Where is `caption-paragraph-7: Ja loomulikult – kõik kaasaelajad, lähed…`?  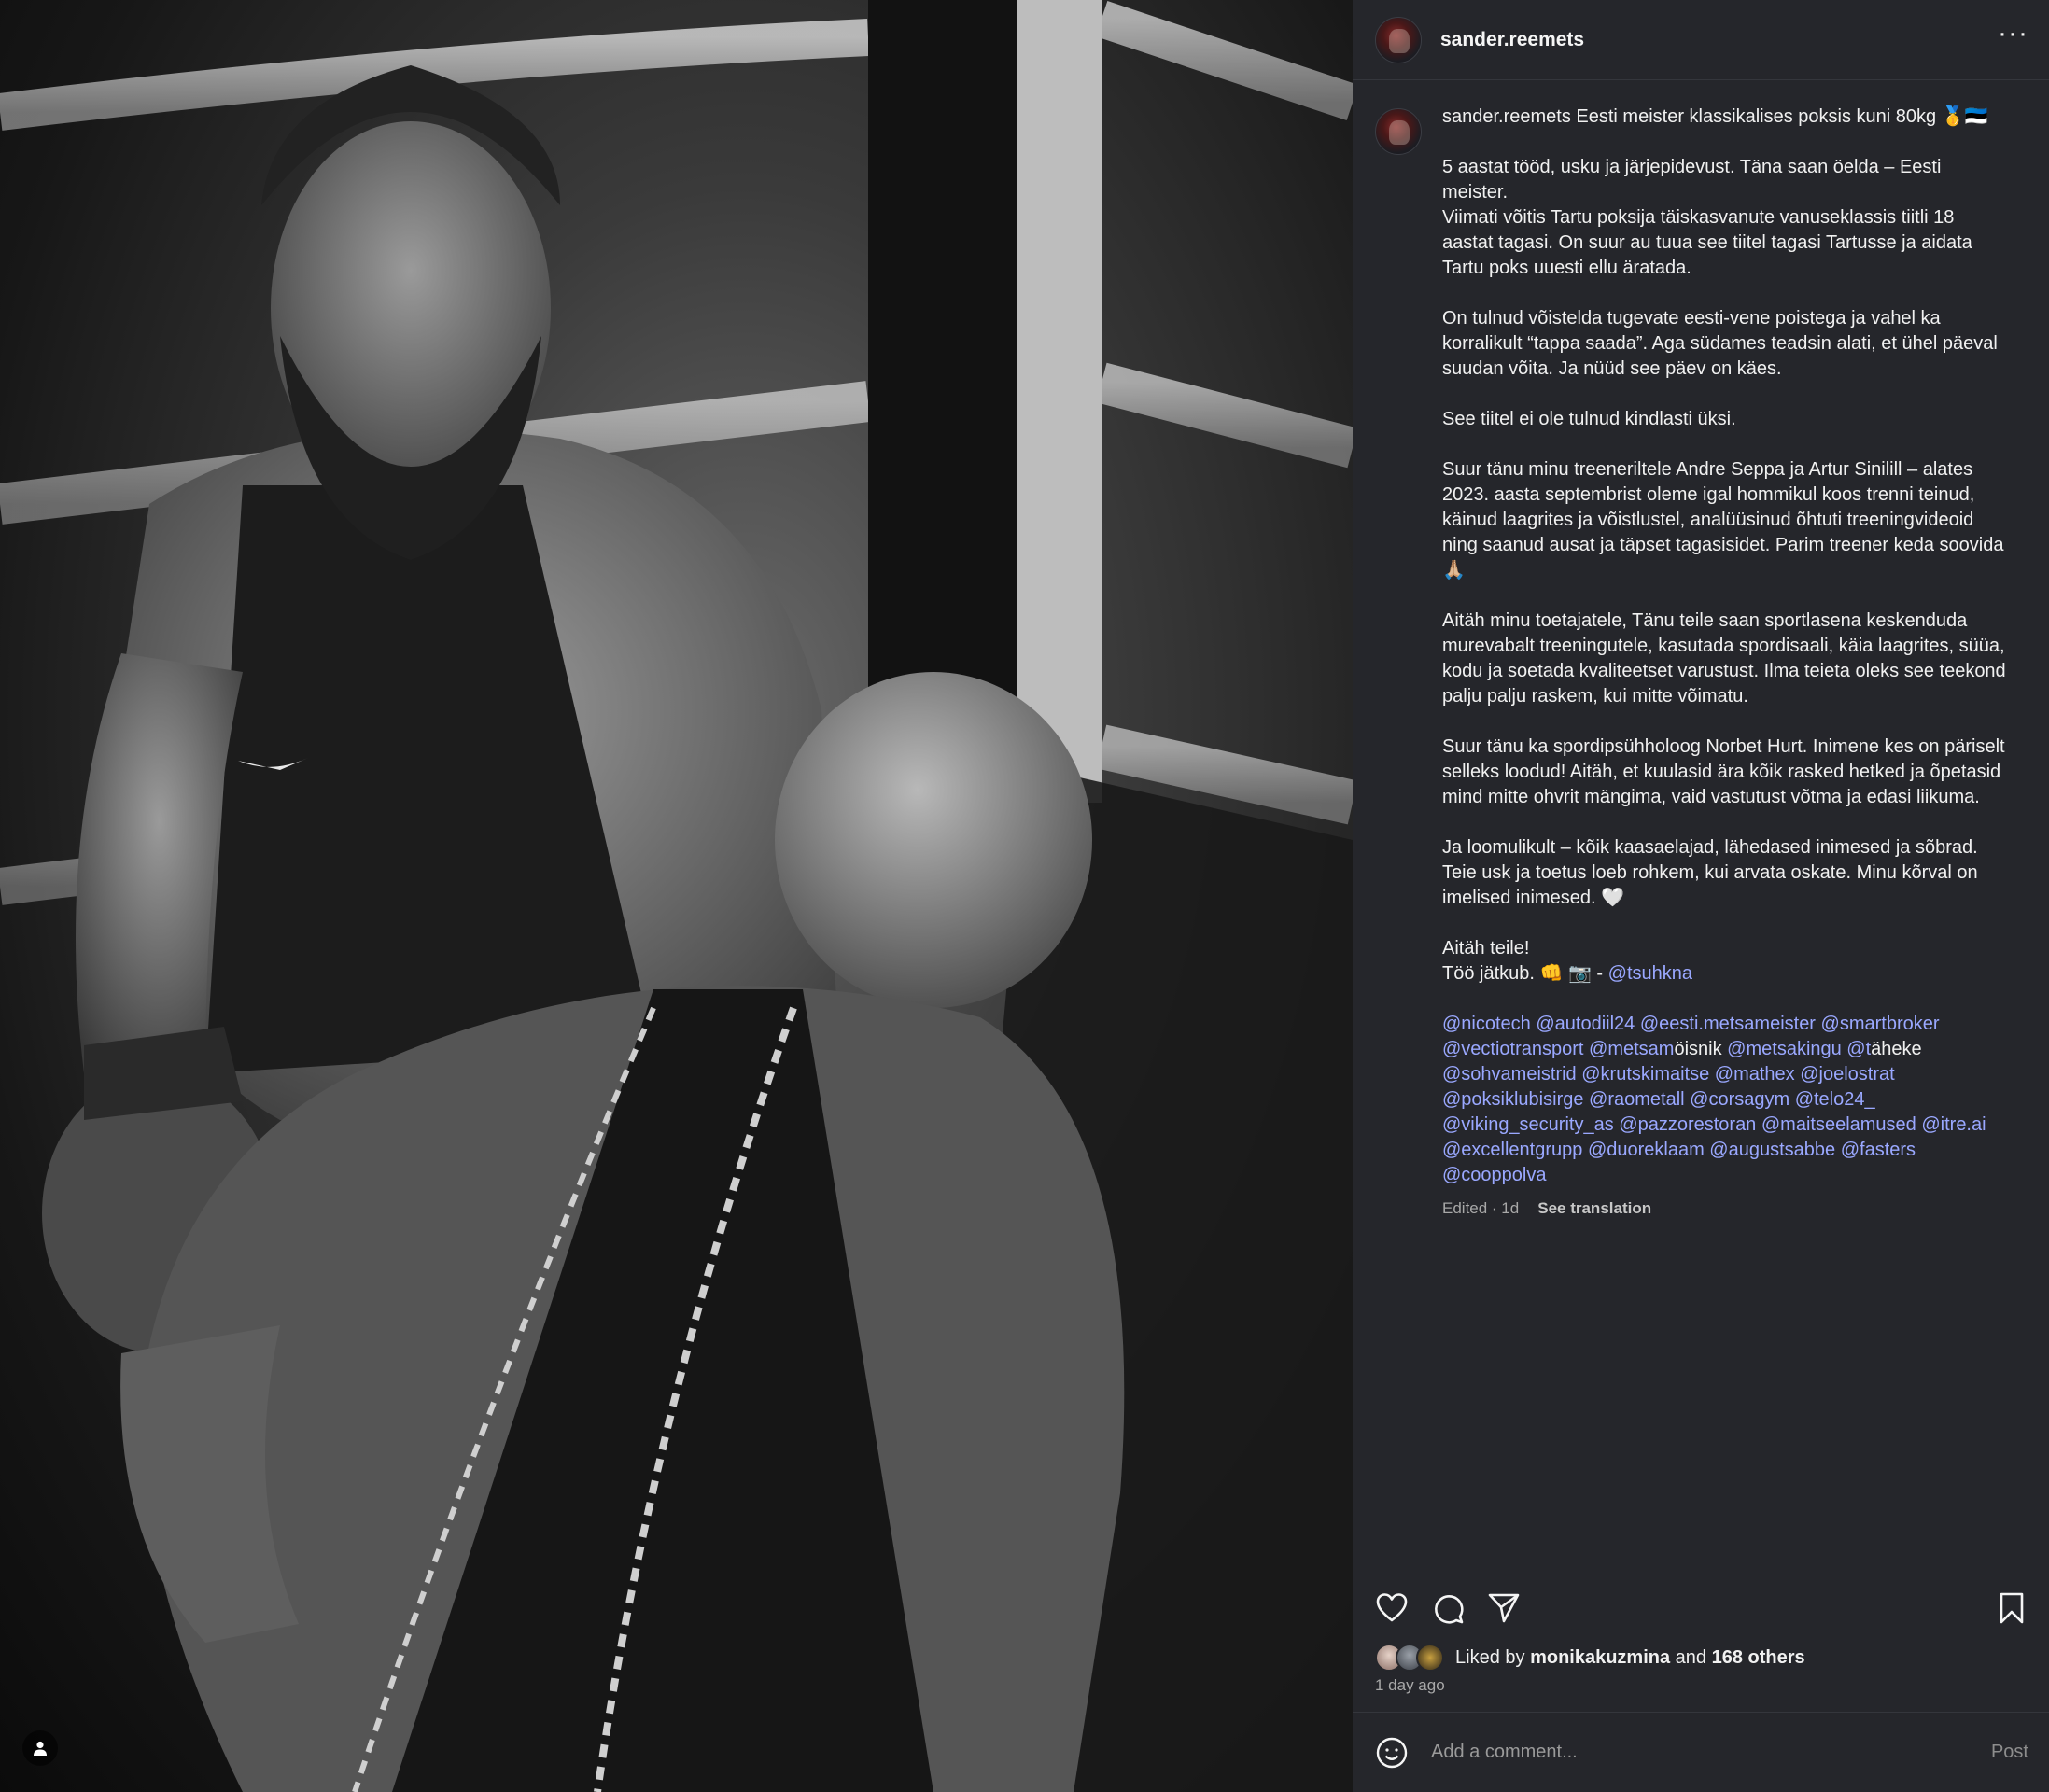 caption-paragraph-7: Ja loomulikult – kõik kaasaelajad, lähed… is located at coordinates (1713, 872).